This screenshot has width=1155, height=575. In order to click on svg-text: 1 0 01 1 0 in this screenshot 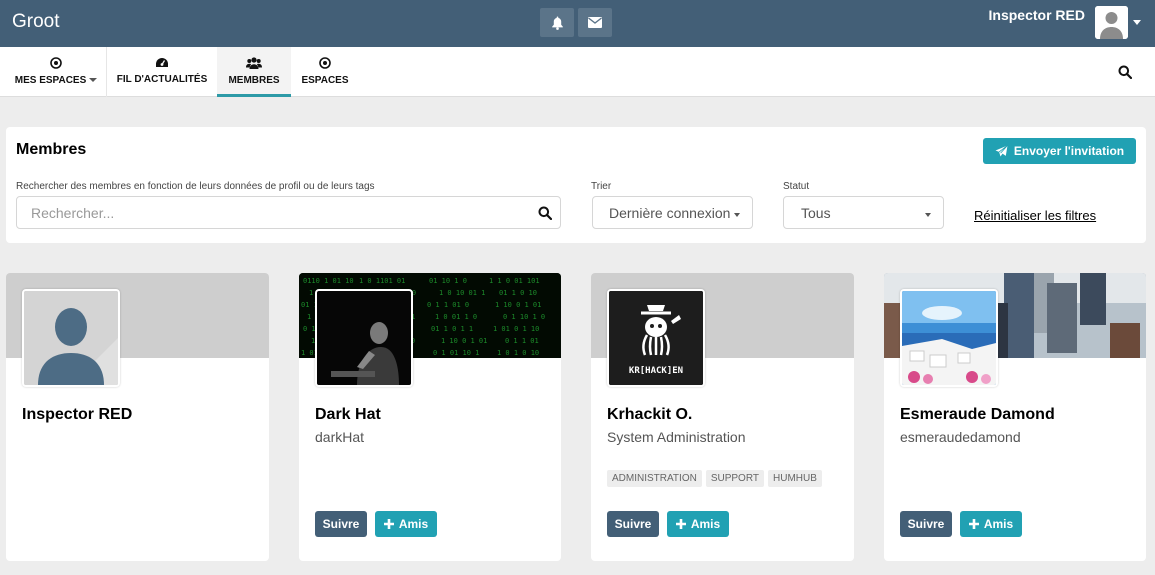, I will do `click(456, 317)`.